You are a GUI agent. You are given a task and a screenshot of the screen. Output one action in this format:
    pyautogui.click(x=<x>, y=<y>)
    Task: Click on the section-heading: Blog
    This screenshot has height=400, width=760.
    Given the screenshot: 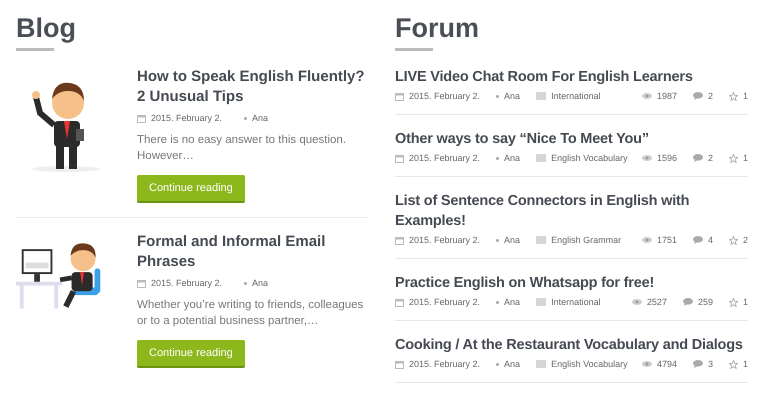 What is the action you would take?
    pyautogui.click(x=46, y=28)
    